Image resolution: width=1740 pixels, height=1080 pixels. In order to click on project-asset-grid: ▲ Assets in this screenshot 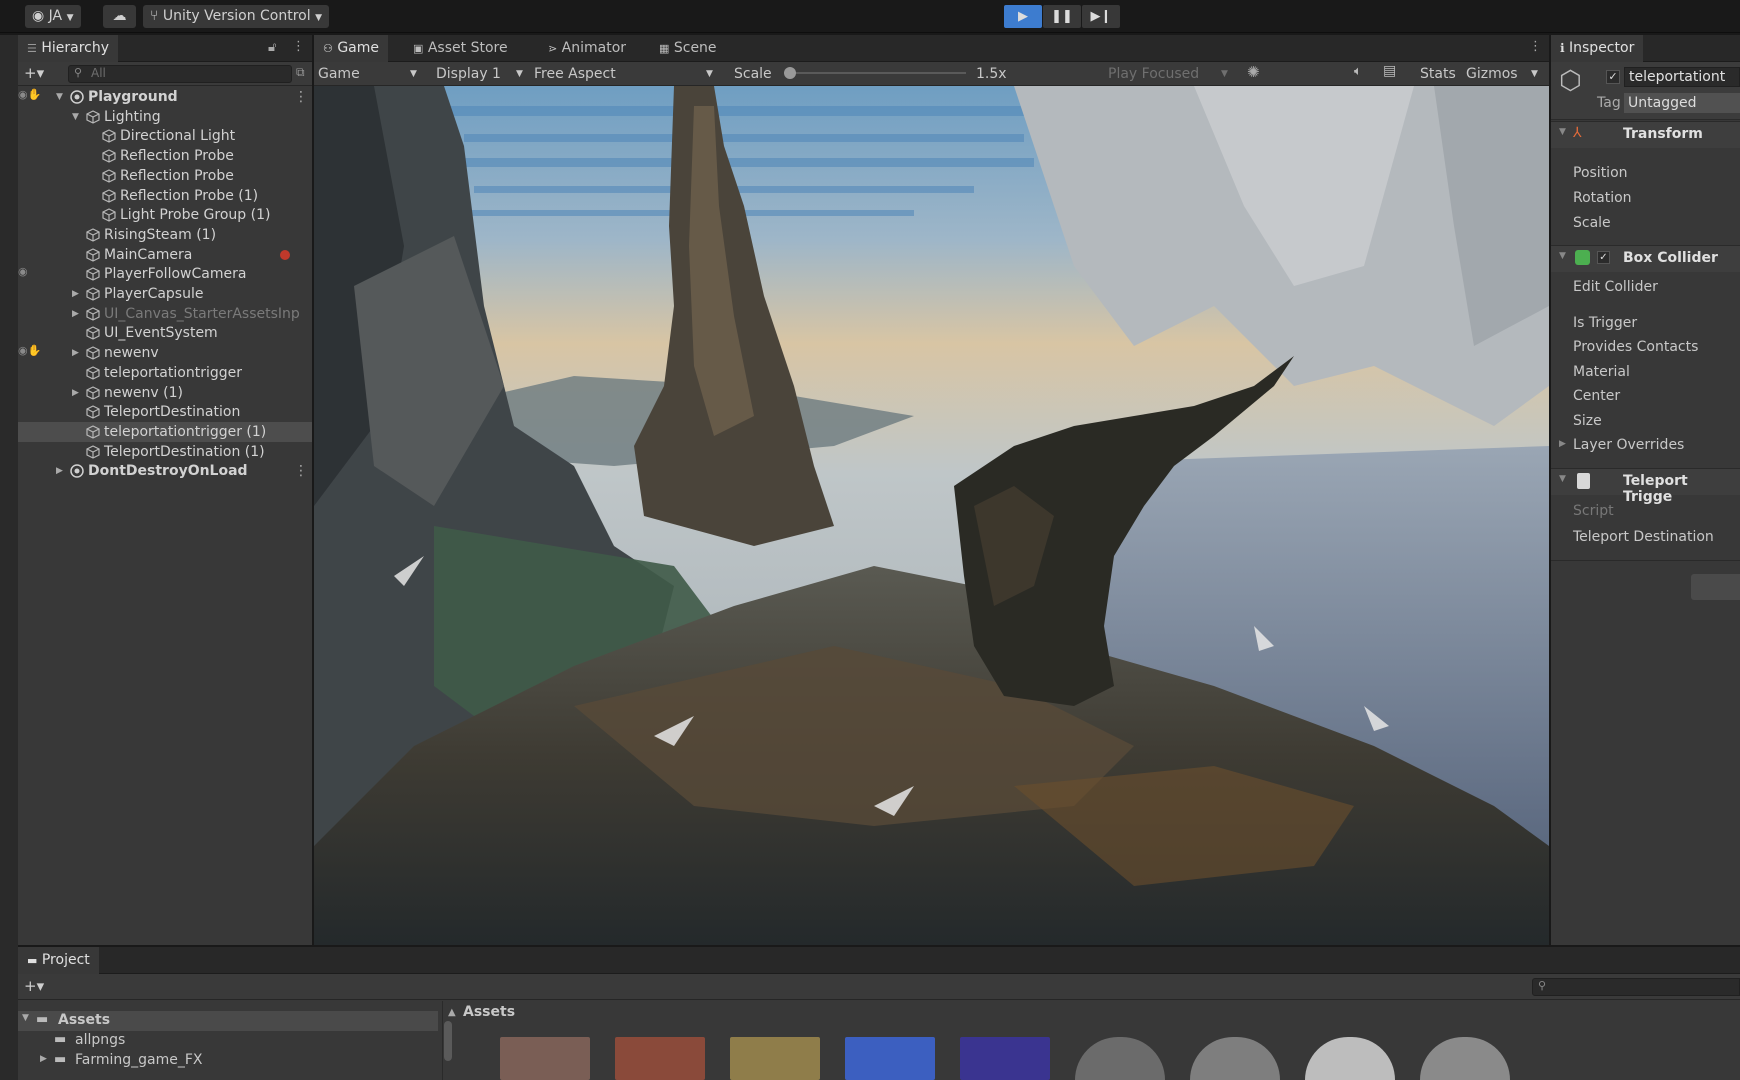, I will do `click(1094, 1040)`.